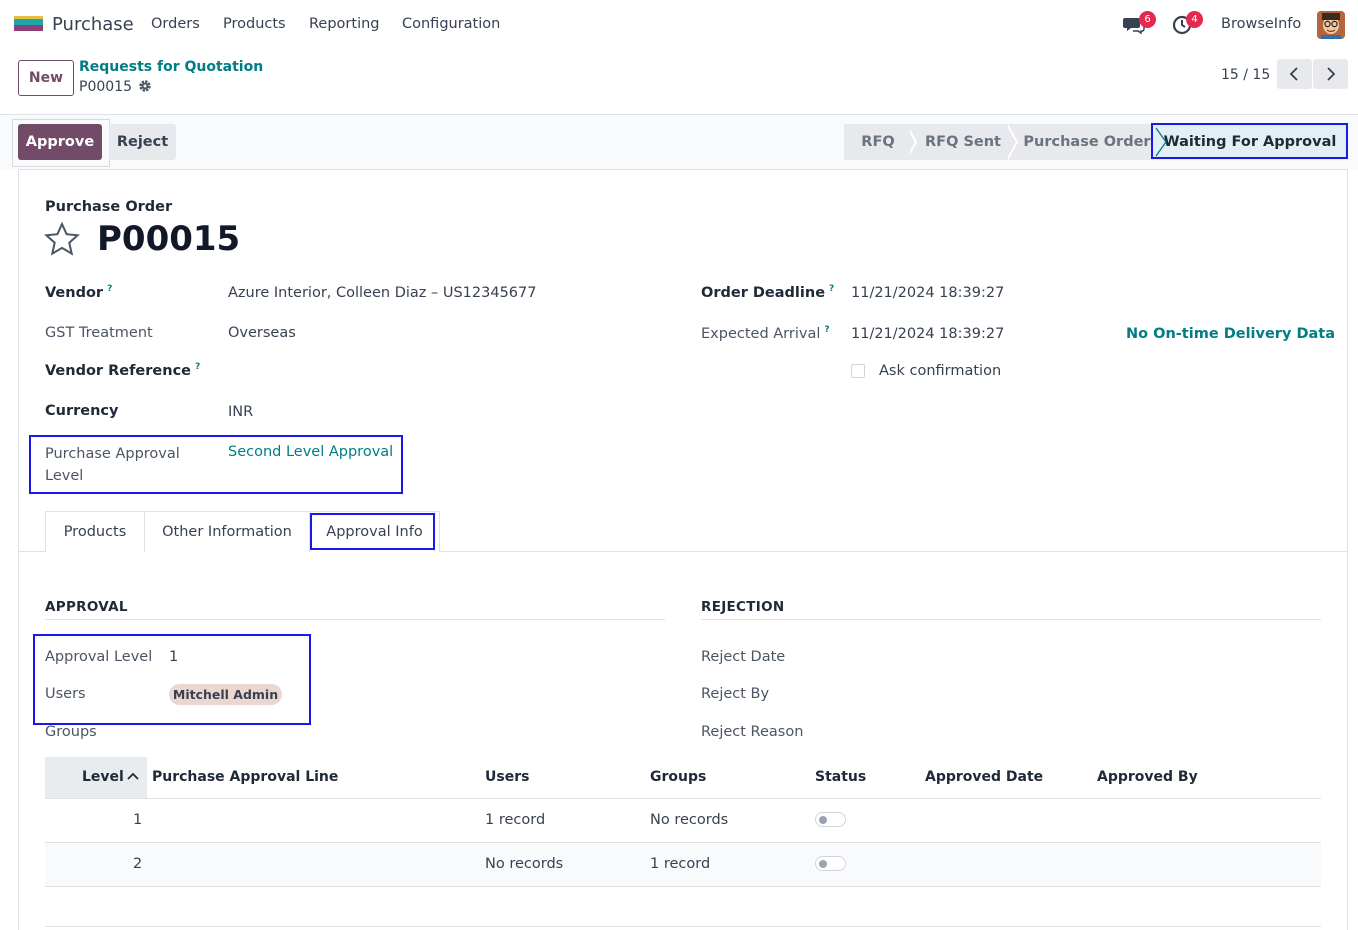 The width and height of the screenshot is (1358, 930). I want to click on reject-date-label: Reject Date, so click(743, 657).